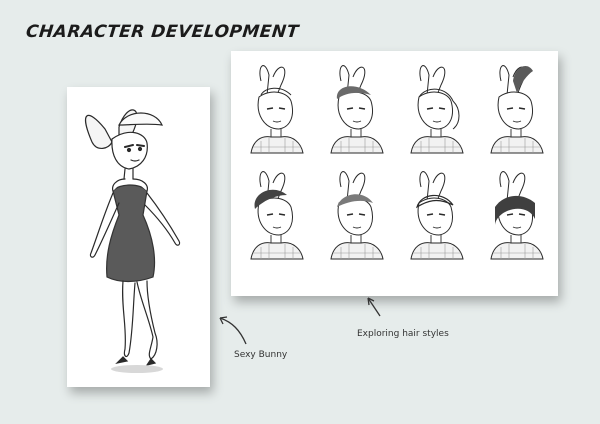 This screenshot has height=424, width=600. Describe the element at coordinates (403, 334) in the screenshot. I see `hair-styles-caption: Exploring hair styles` at that location.